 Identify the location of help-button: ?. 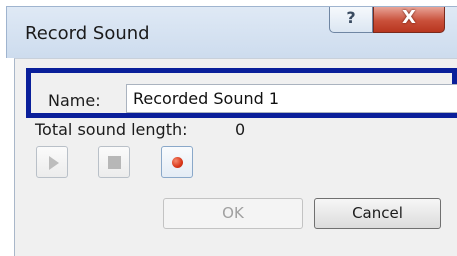
(351, 20).